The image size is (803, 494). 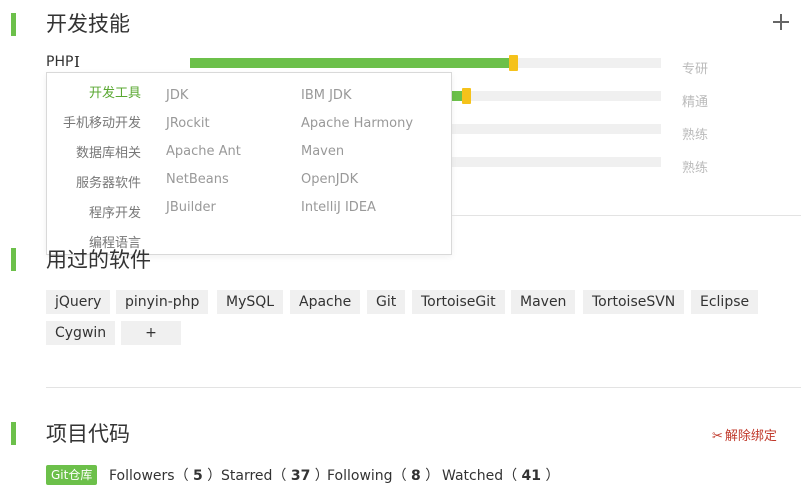 What do you see at coordinates (634, 302) in the screenshot?
I see `software-tag: TortoiseSVN` at bounding box center [634, 302].